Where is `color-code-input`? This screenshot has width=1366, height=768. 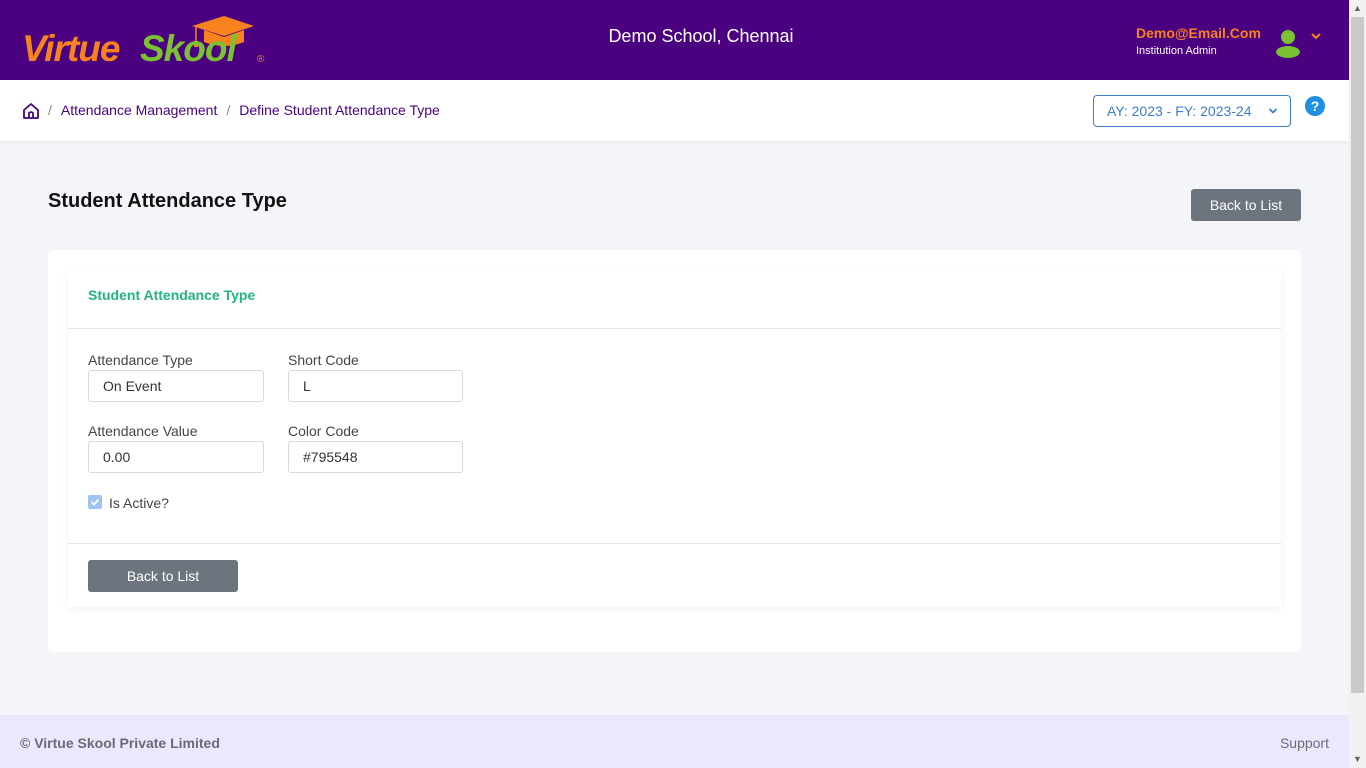
color-code-input is located at coordinates (375, 457).